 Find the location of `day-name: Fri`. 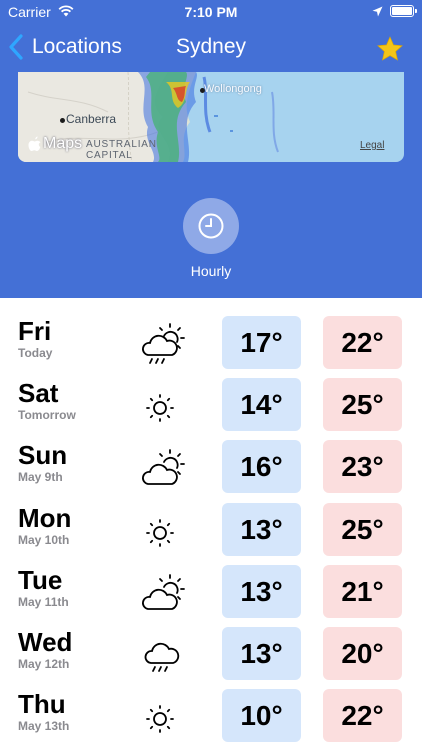

day-name: Fri is located at coordinates (35, 331).